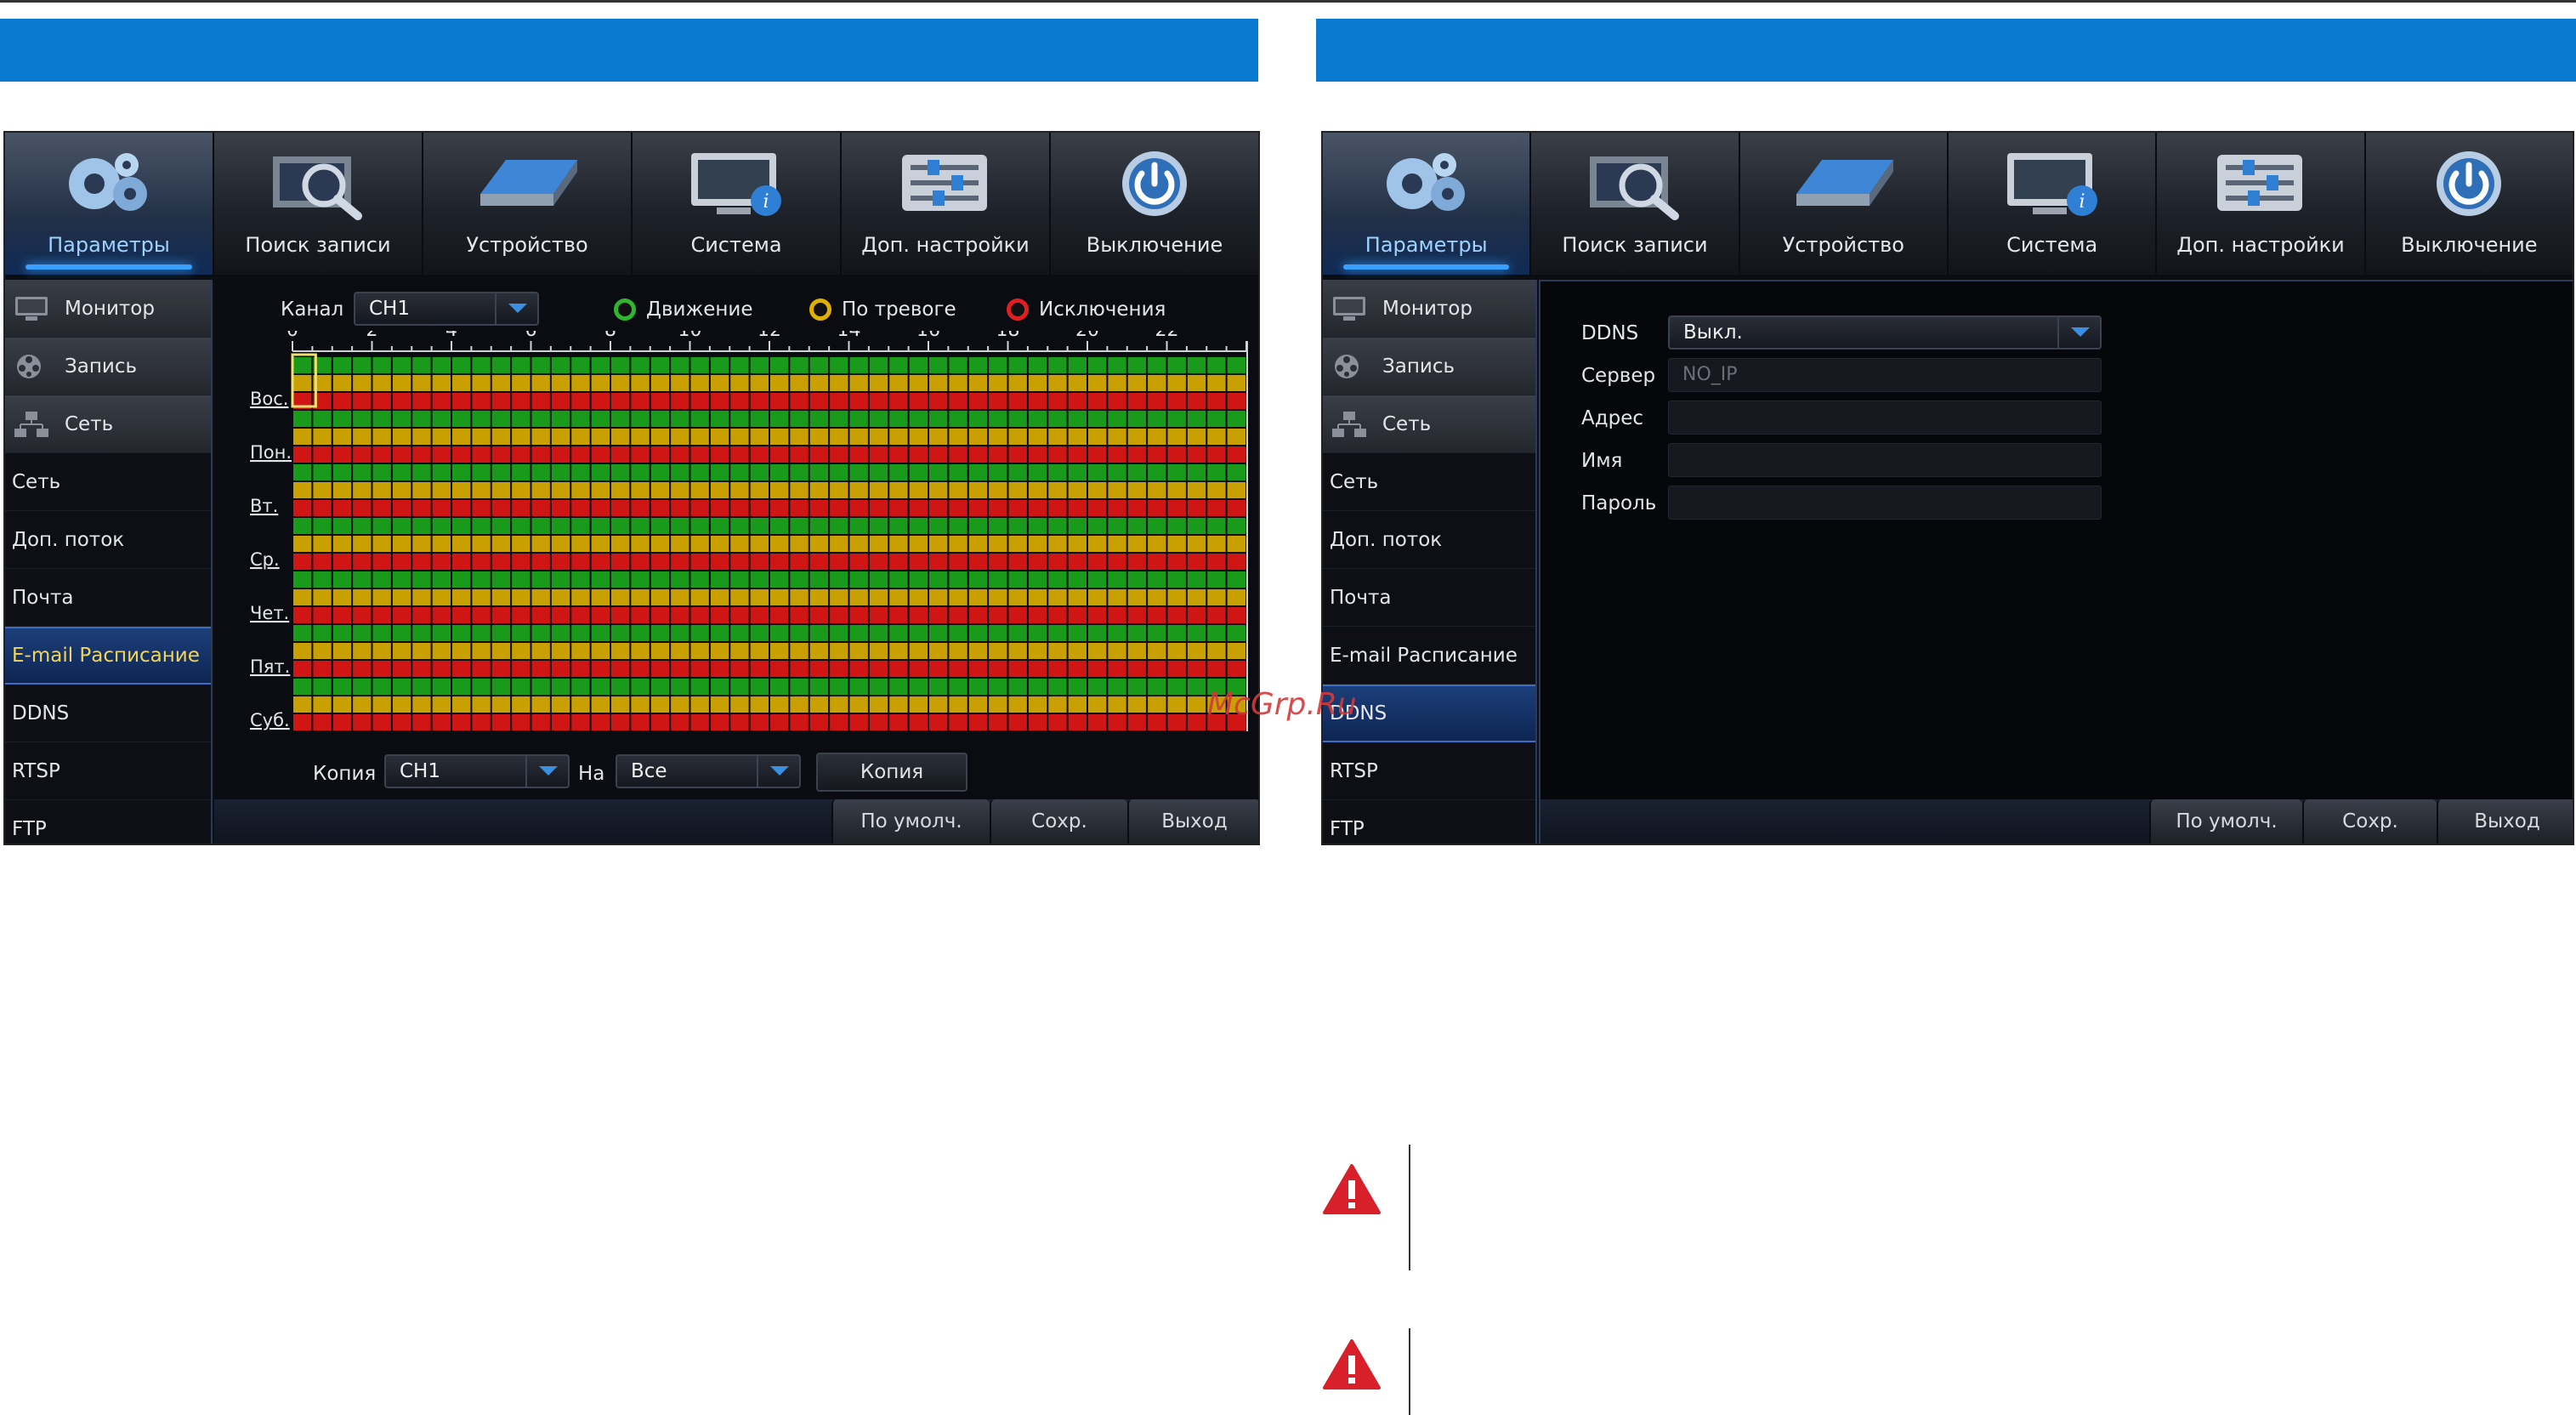 This screenshot has height=1415, width=2576. What do you see at coordinates (108, 366) in the screenshot?
I see `sidebar-group-record: Запись` at bounding box center [108, 366].